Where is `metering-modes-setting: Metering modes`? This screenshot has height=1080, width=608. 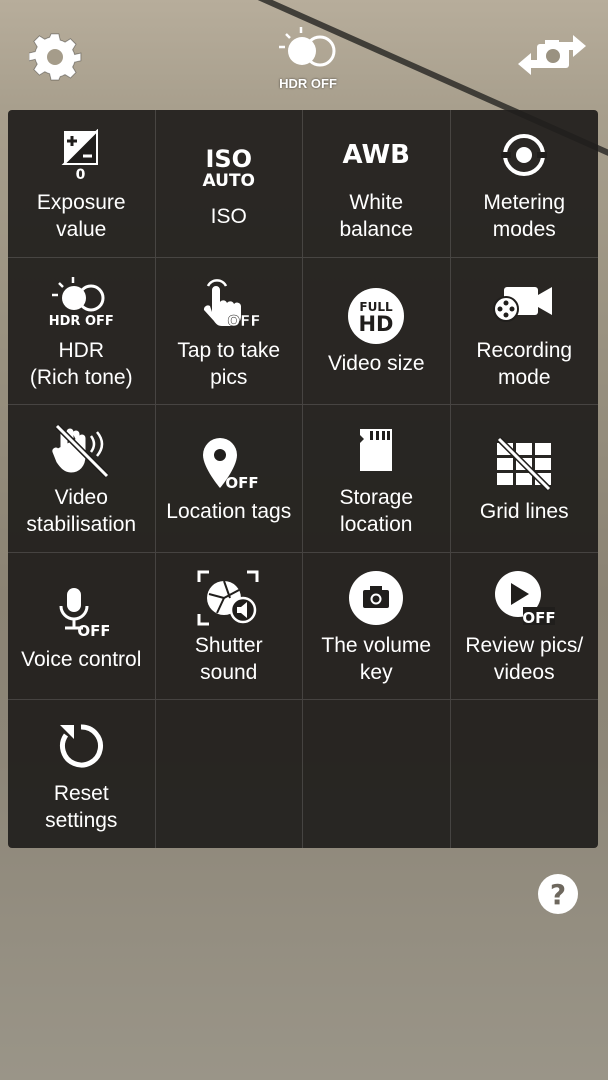
metering-modes-setting: Metering modes is located at coordinates (524, 184).